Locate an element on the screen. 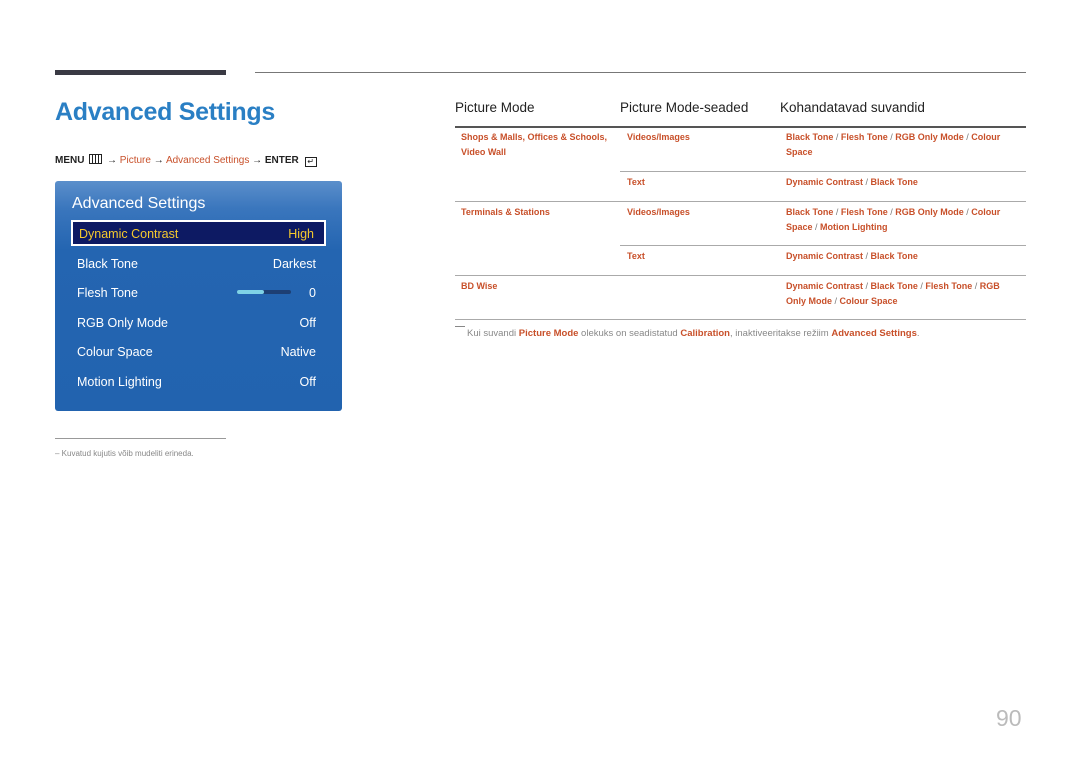 This screenshot has height=763, width=1080. cell-mode: BD Wise is located at coordinates (479, 286).